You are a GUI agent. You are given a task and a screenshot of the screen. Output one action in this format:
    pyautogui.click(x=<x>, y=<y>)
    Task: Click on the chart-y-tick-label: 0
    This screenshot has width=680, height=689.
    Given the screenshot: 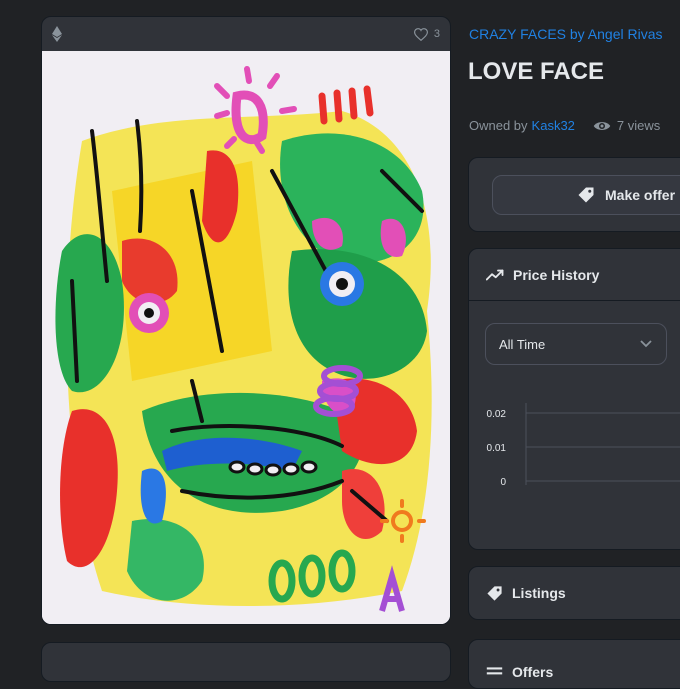 What is the action you would take?
    pyautogui.click(x=503, y=482)
    